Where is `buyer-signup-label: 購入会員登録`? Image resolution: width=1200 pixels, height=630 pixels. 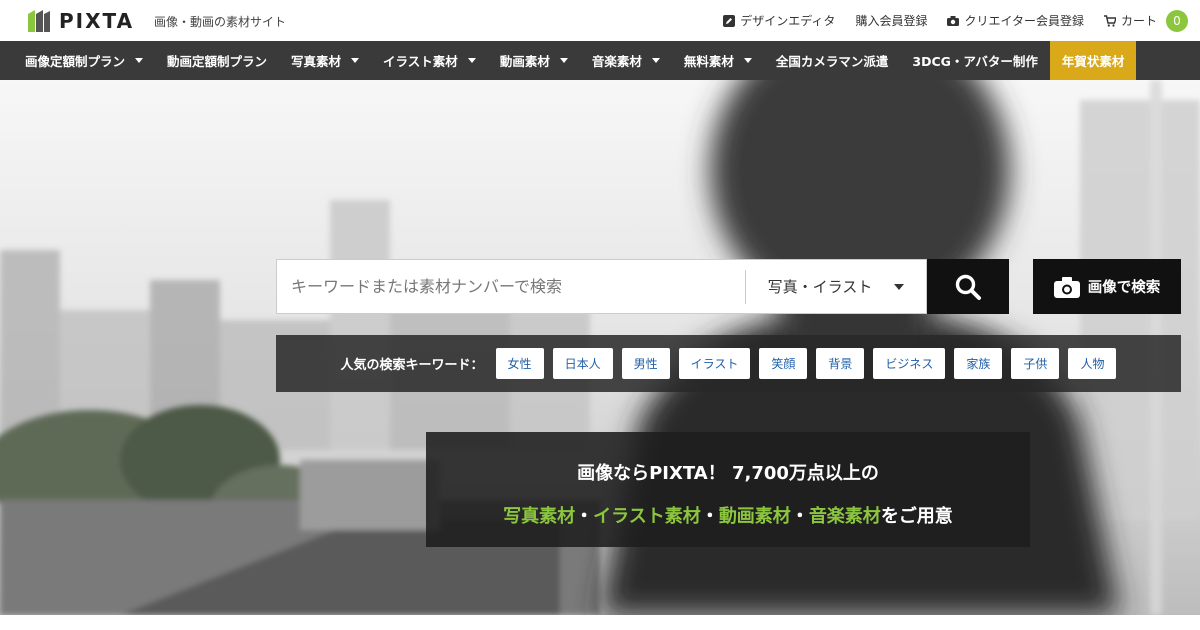 buyer-signup-label: 購入会員登録 is located at coordinates (891, 21).